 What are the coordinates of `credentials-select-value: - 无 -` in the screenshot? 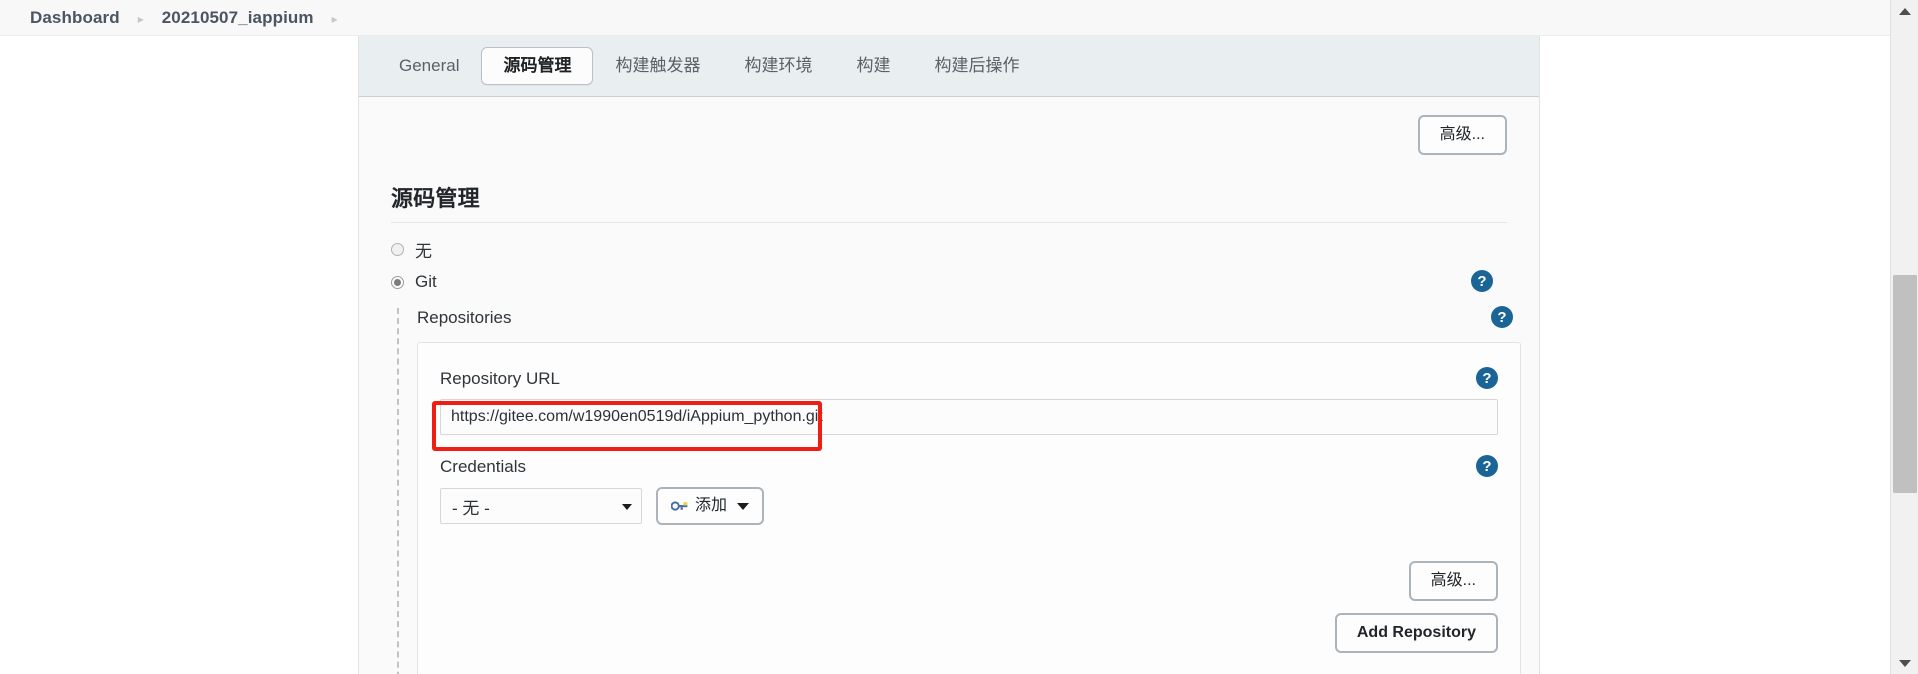 It's located at (471, 508).